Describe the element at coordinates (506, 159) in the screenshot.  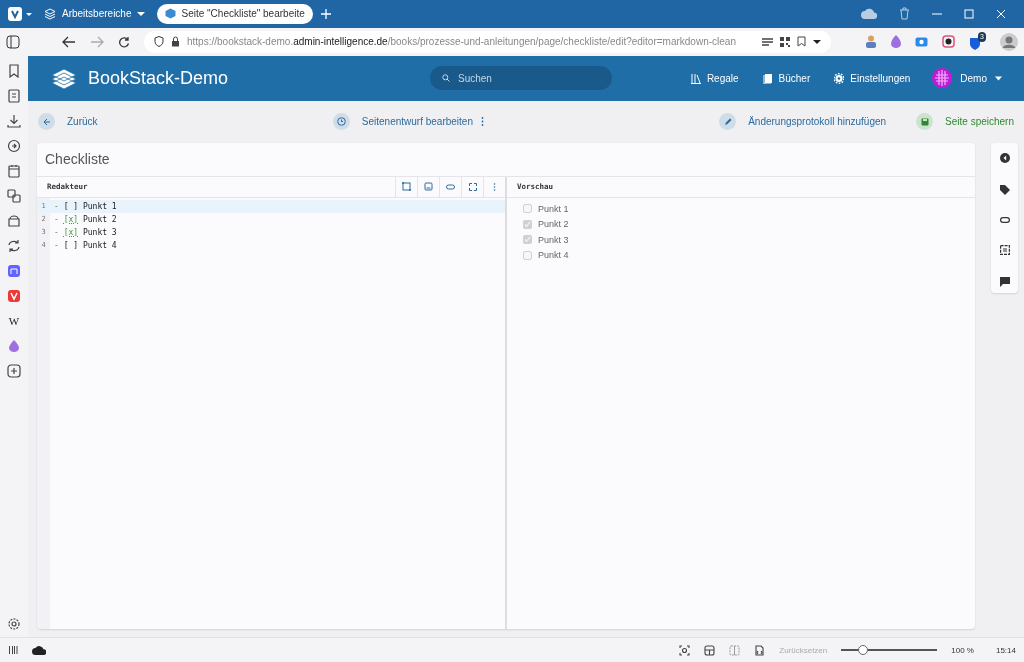
I see `page-title: Checkliste` at that location.